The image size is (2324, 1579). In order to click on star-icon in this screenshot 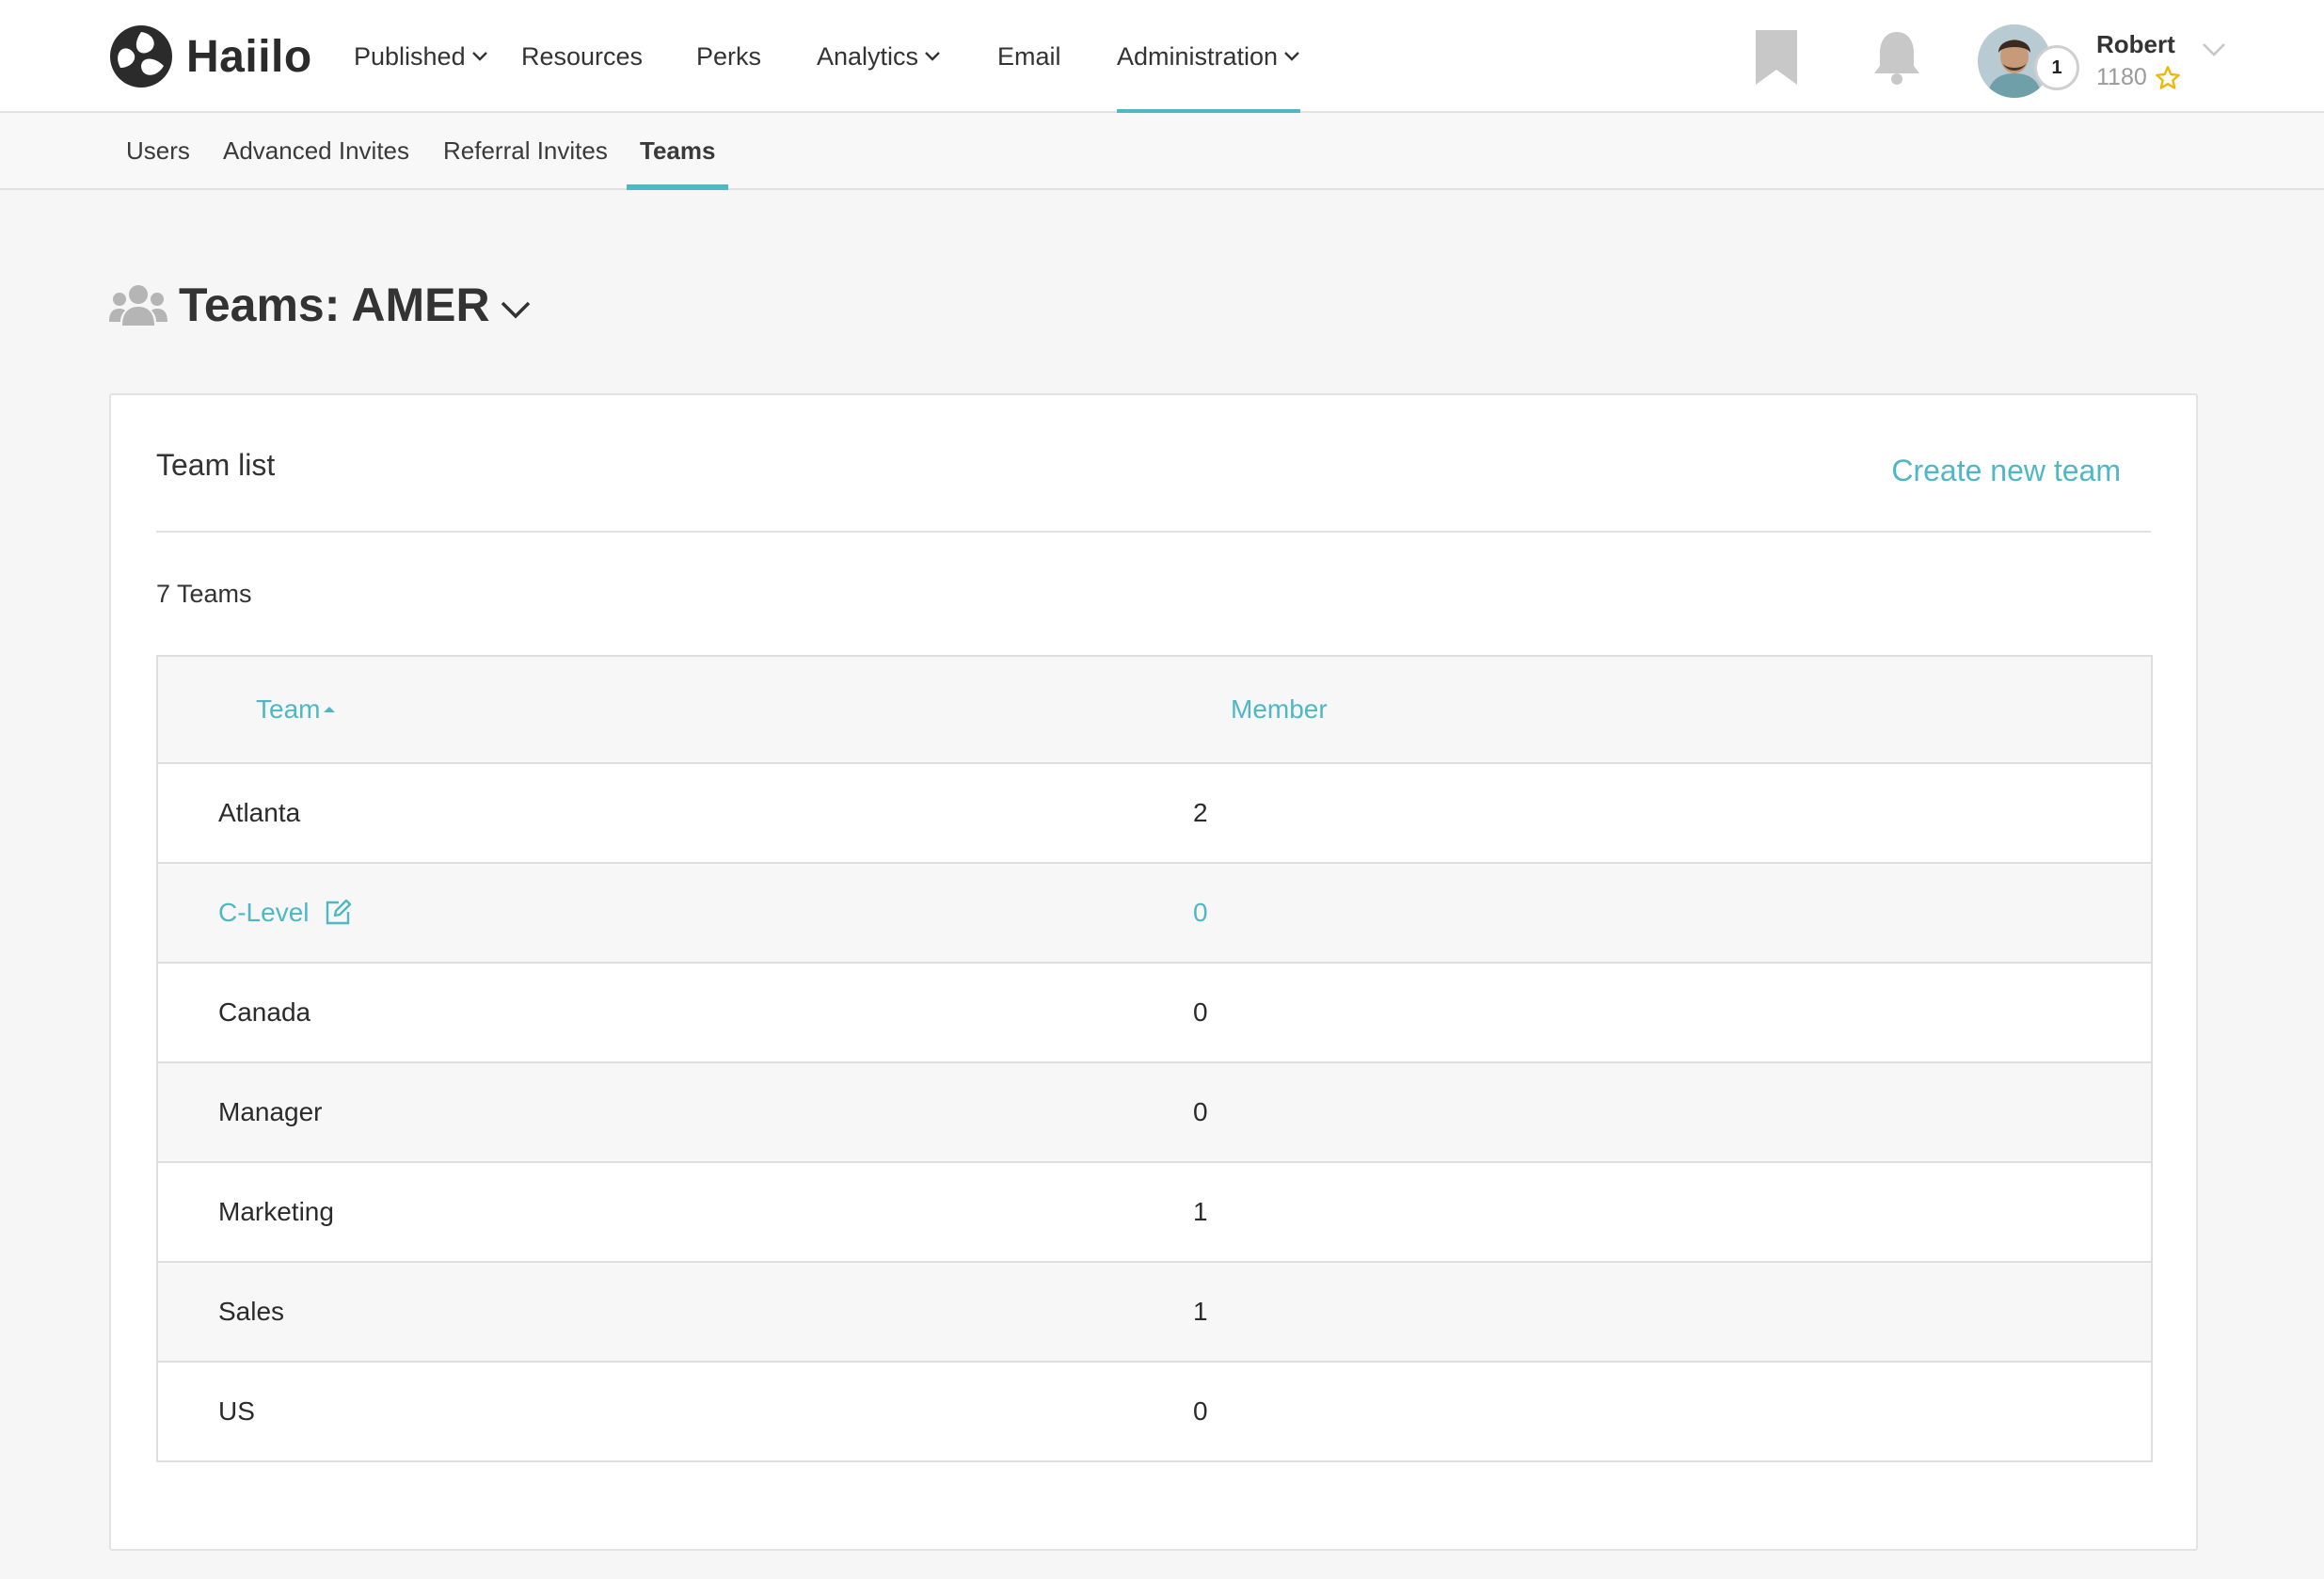, I will do `click(2167, 77)`.